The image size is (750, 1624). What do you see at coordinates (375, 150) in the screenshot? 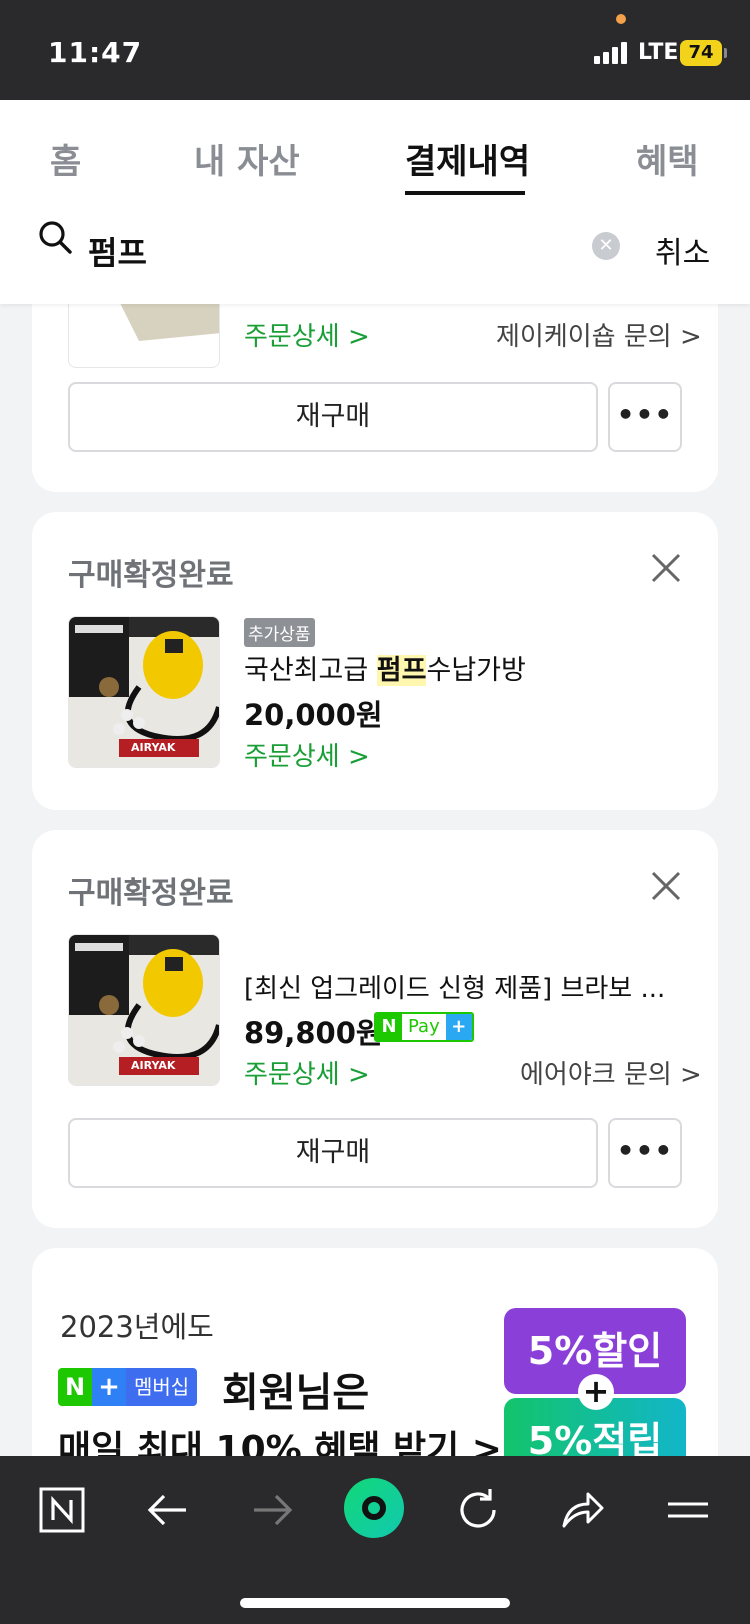
I see `tab-bar: 홈 내 자산 결제내역 혜택` at bounding box center [375, 150].